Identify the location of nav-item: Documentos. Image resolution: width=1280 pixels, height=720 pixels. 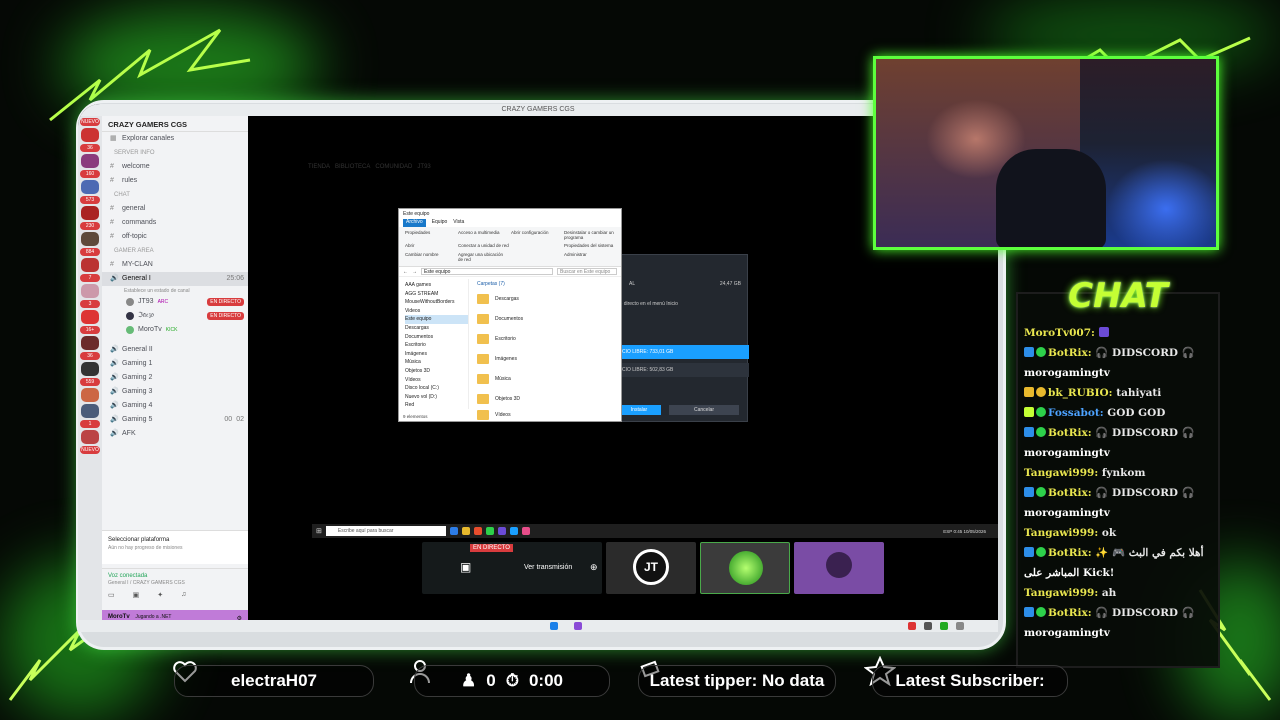
(436, 337).